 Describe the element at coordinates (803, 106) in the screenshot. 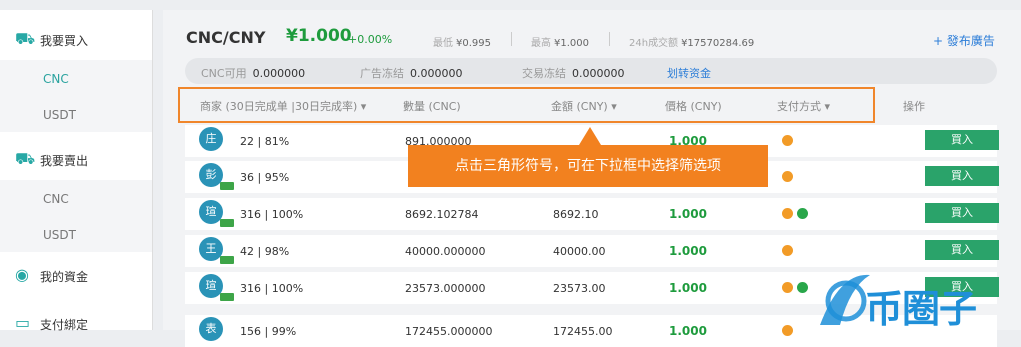

I see `payment-filter: 支付方式 ▾` at that location.